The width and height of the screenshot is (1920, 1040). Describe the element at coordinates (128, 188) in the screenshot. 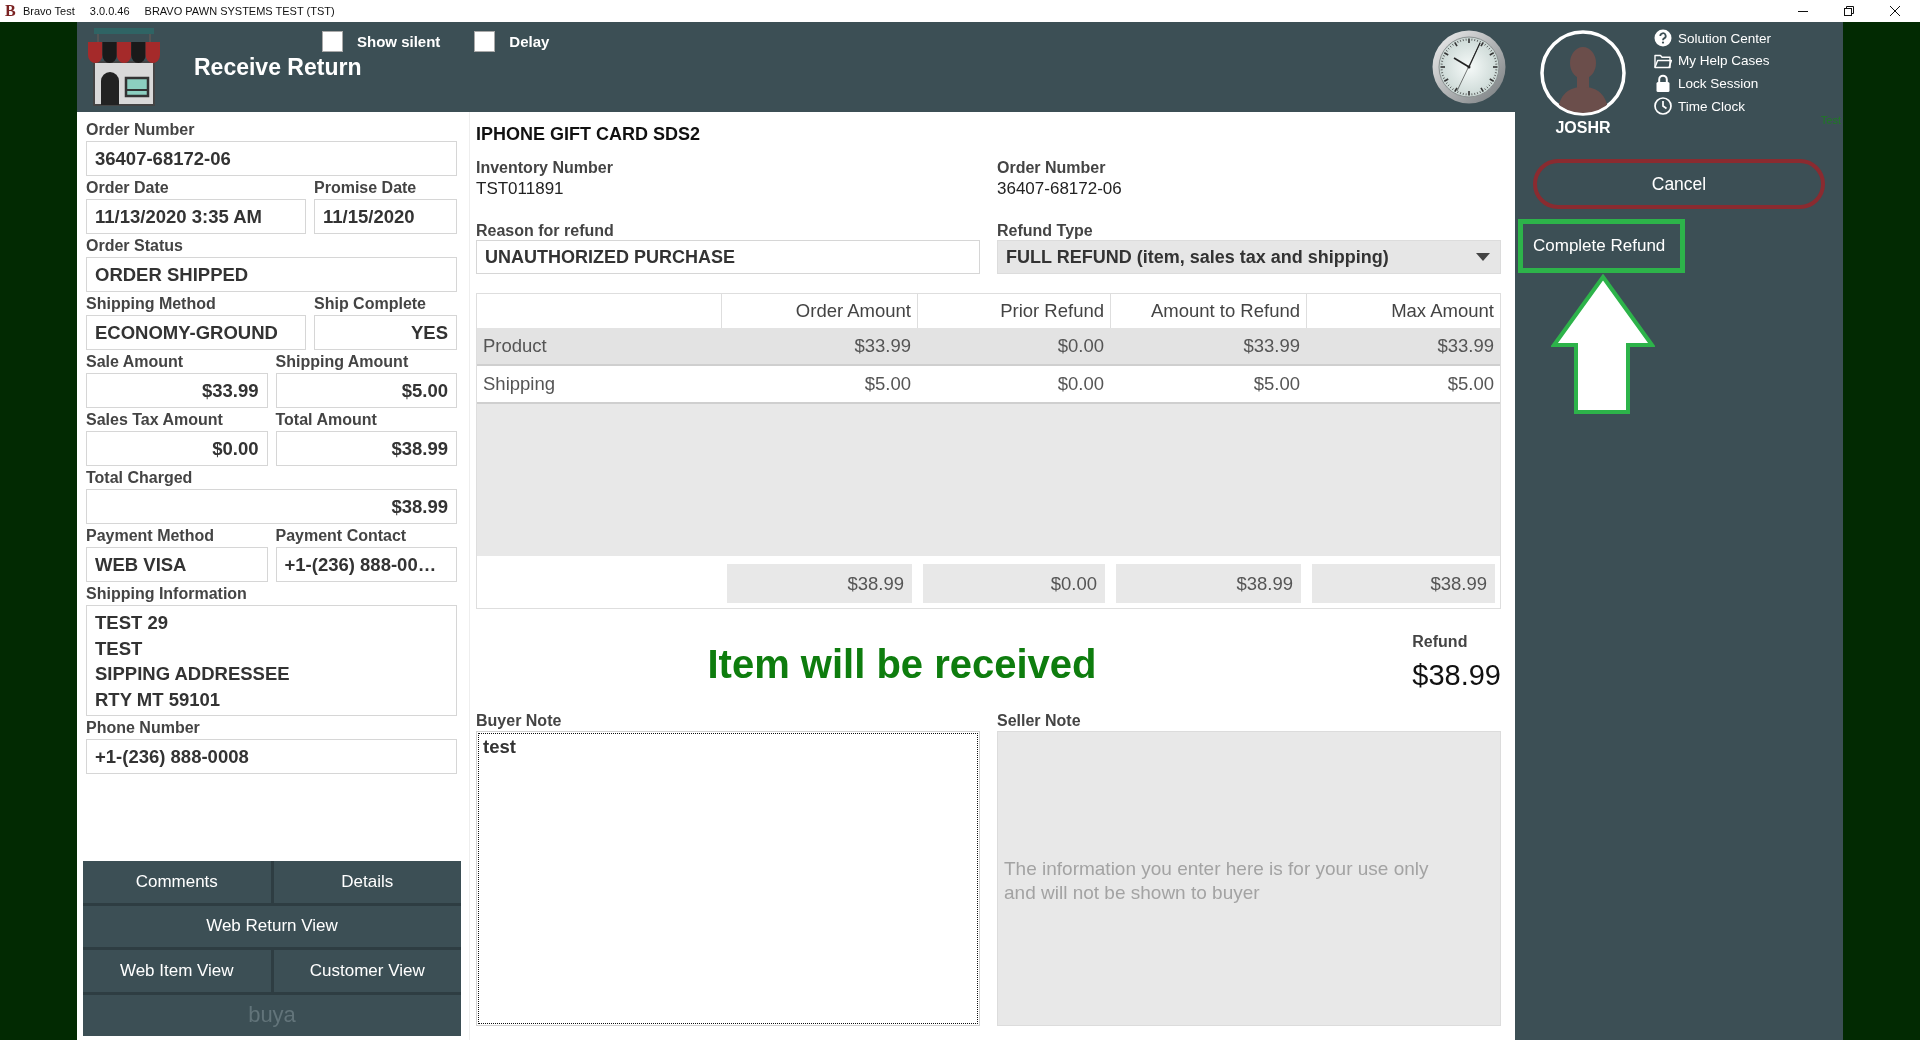

I see `field-label: Order Date` at that location.